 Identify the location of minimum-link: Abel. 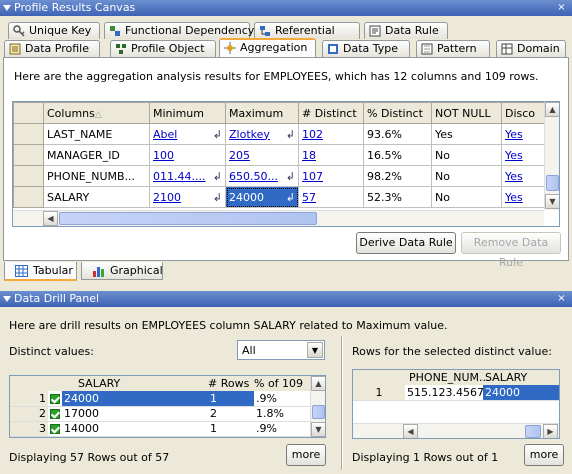
(165, 134).